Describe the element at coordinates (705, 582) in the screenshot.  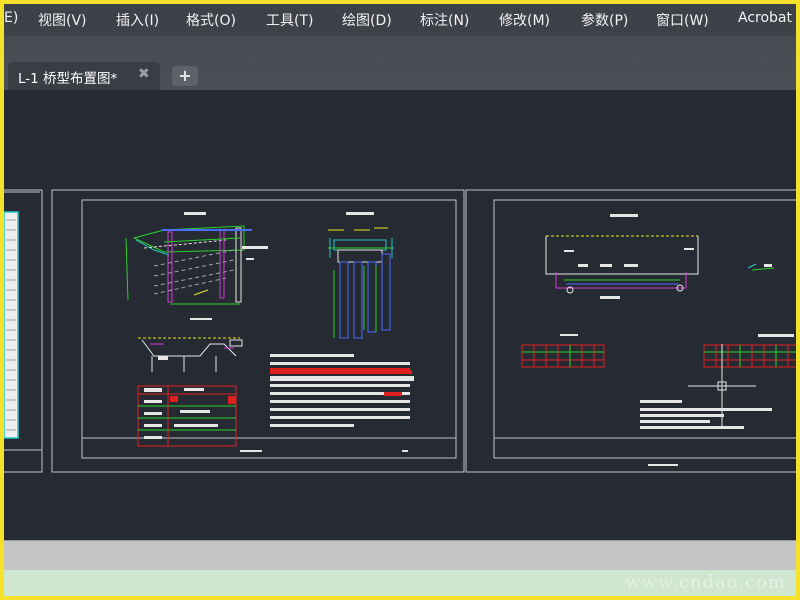
I see `site-watermark: www.cndao.com` at that location.